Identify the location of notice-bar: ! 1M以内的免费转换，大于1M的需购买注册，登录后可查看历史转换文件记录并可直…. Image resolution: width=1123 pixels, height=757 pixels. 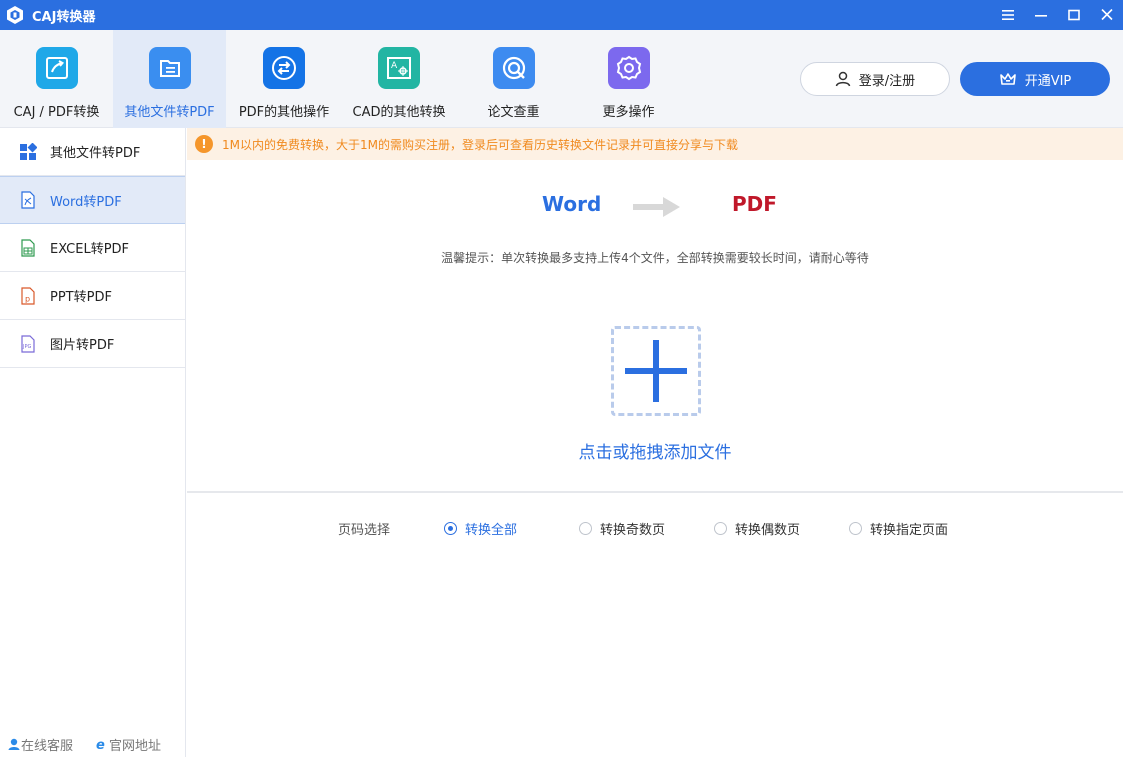
(655, 144).